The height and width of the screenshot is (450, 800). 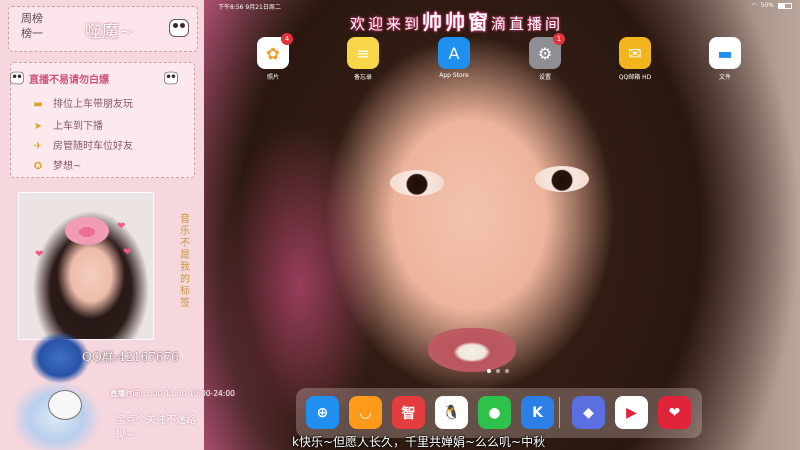 I want to click on plane-icon: ✈, so click(x=38, y=146).